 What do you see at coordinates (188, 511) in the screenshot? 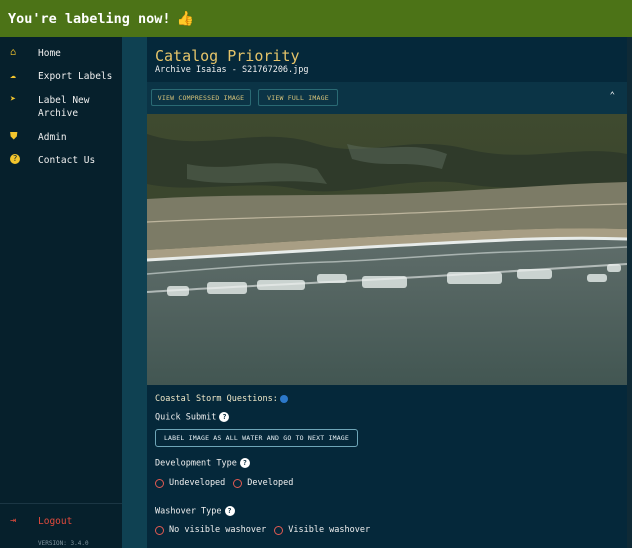
I see `washover-type-text: Washover Type` at bounding box center [188, 511].